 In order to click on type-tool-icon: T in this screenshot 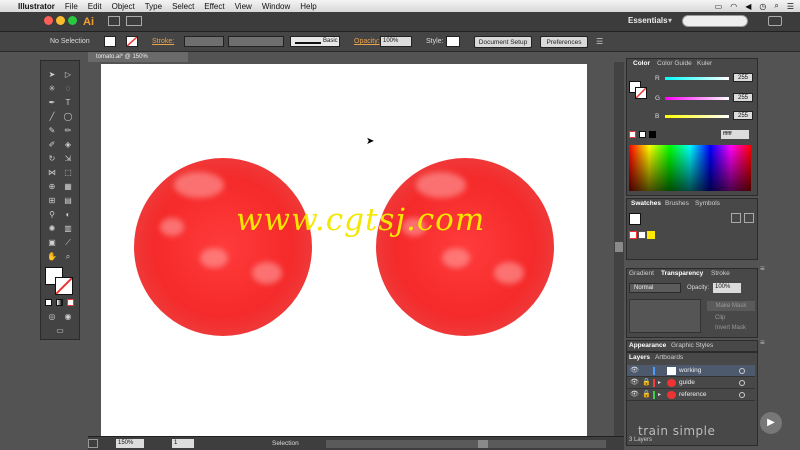, I will do `click(68, 103)`.